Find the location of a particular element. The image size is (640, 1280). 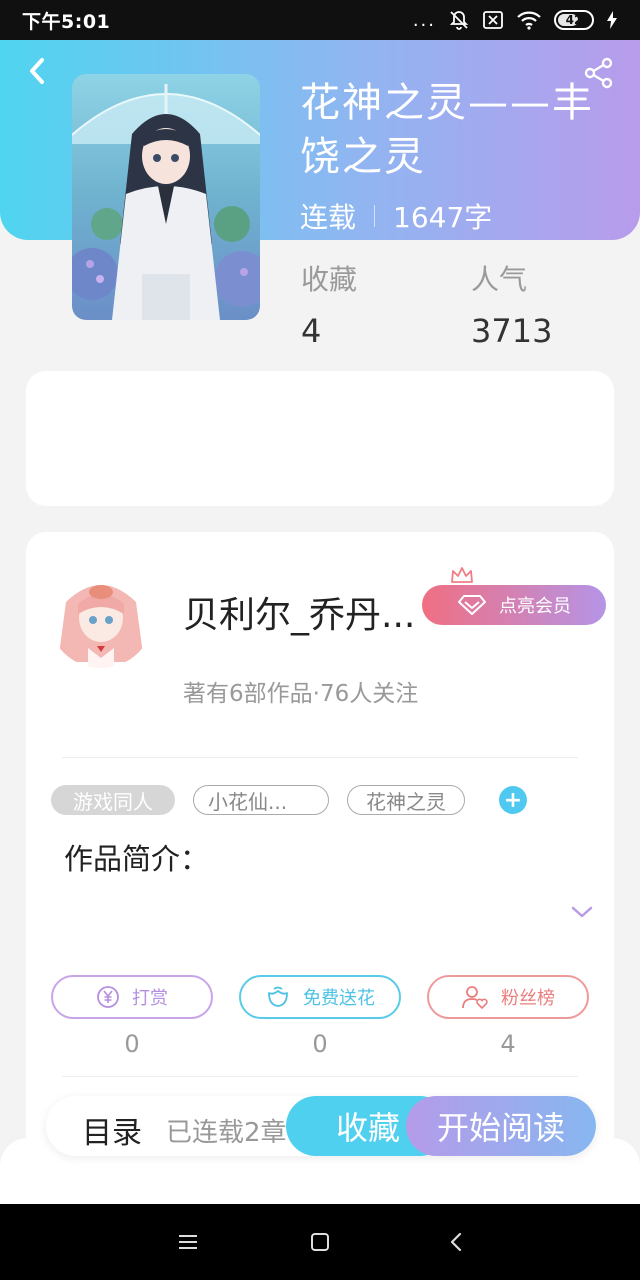

vip-button-label: 点亮会员 is located at coordinates (535, 606).